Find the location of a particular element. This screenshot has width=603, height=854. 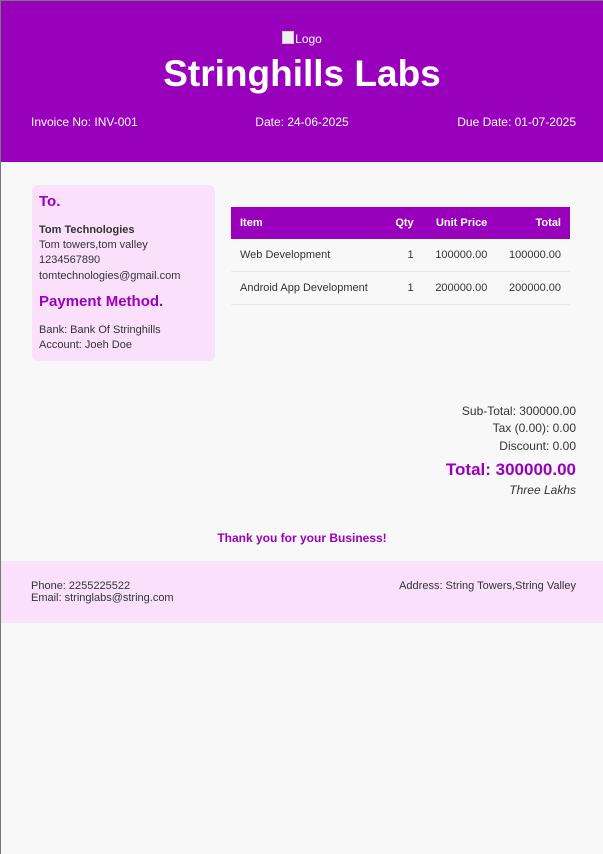

table-header-row: Item Qty Unit Price Total is located at coordinates (400, 223).